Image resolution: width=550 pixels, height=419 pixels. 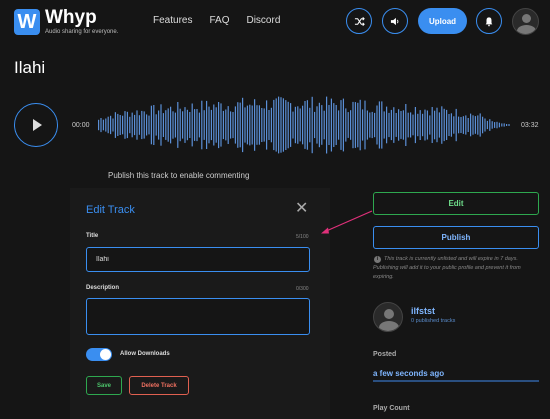 What do you see at coordinates (105, 354) in the screenshot?
I see `toggle-knob` at bounding box center [105, 354].